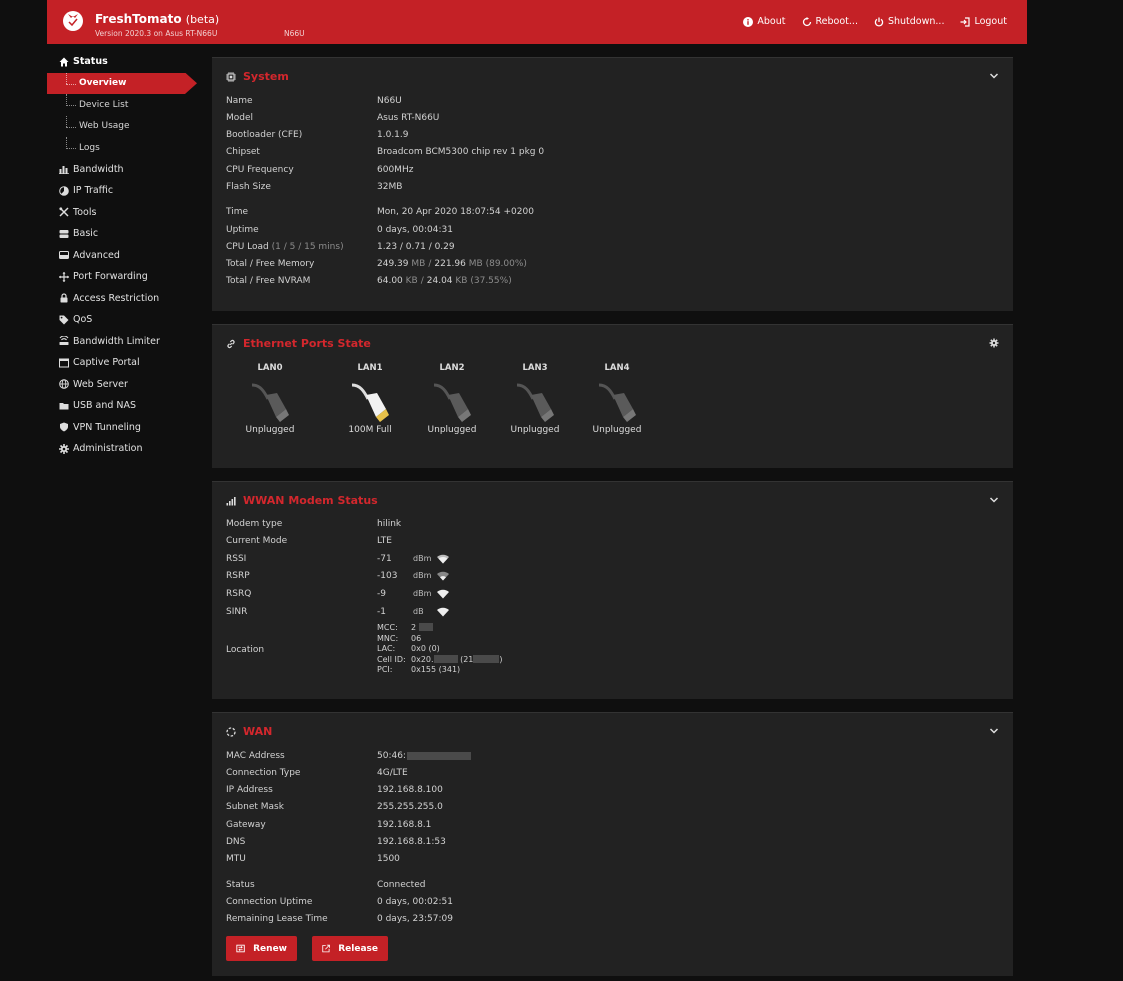 The height and width of the screenshot is (981, 1123). Describe the element at coordinates (240, 948) in the screenshot. I see `renew-icon` at that location.